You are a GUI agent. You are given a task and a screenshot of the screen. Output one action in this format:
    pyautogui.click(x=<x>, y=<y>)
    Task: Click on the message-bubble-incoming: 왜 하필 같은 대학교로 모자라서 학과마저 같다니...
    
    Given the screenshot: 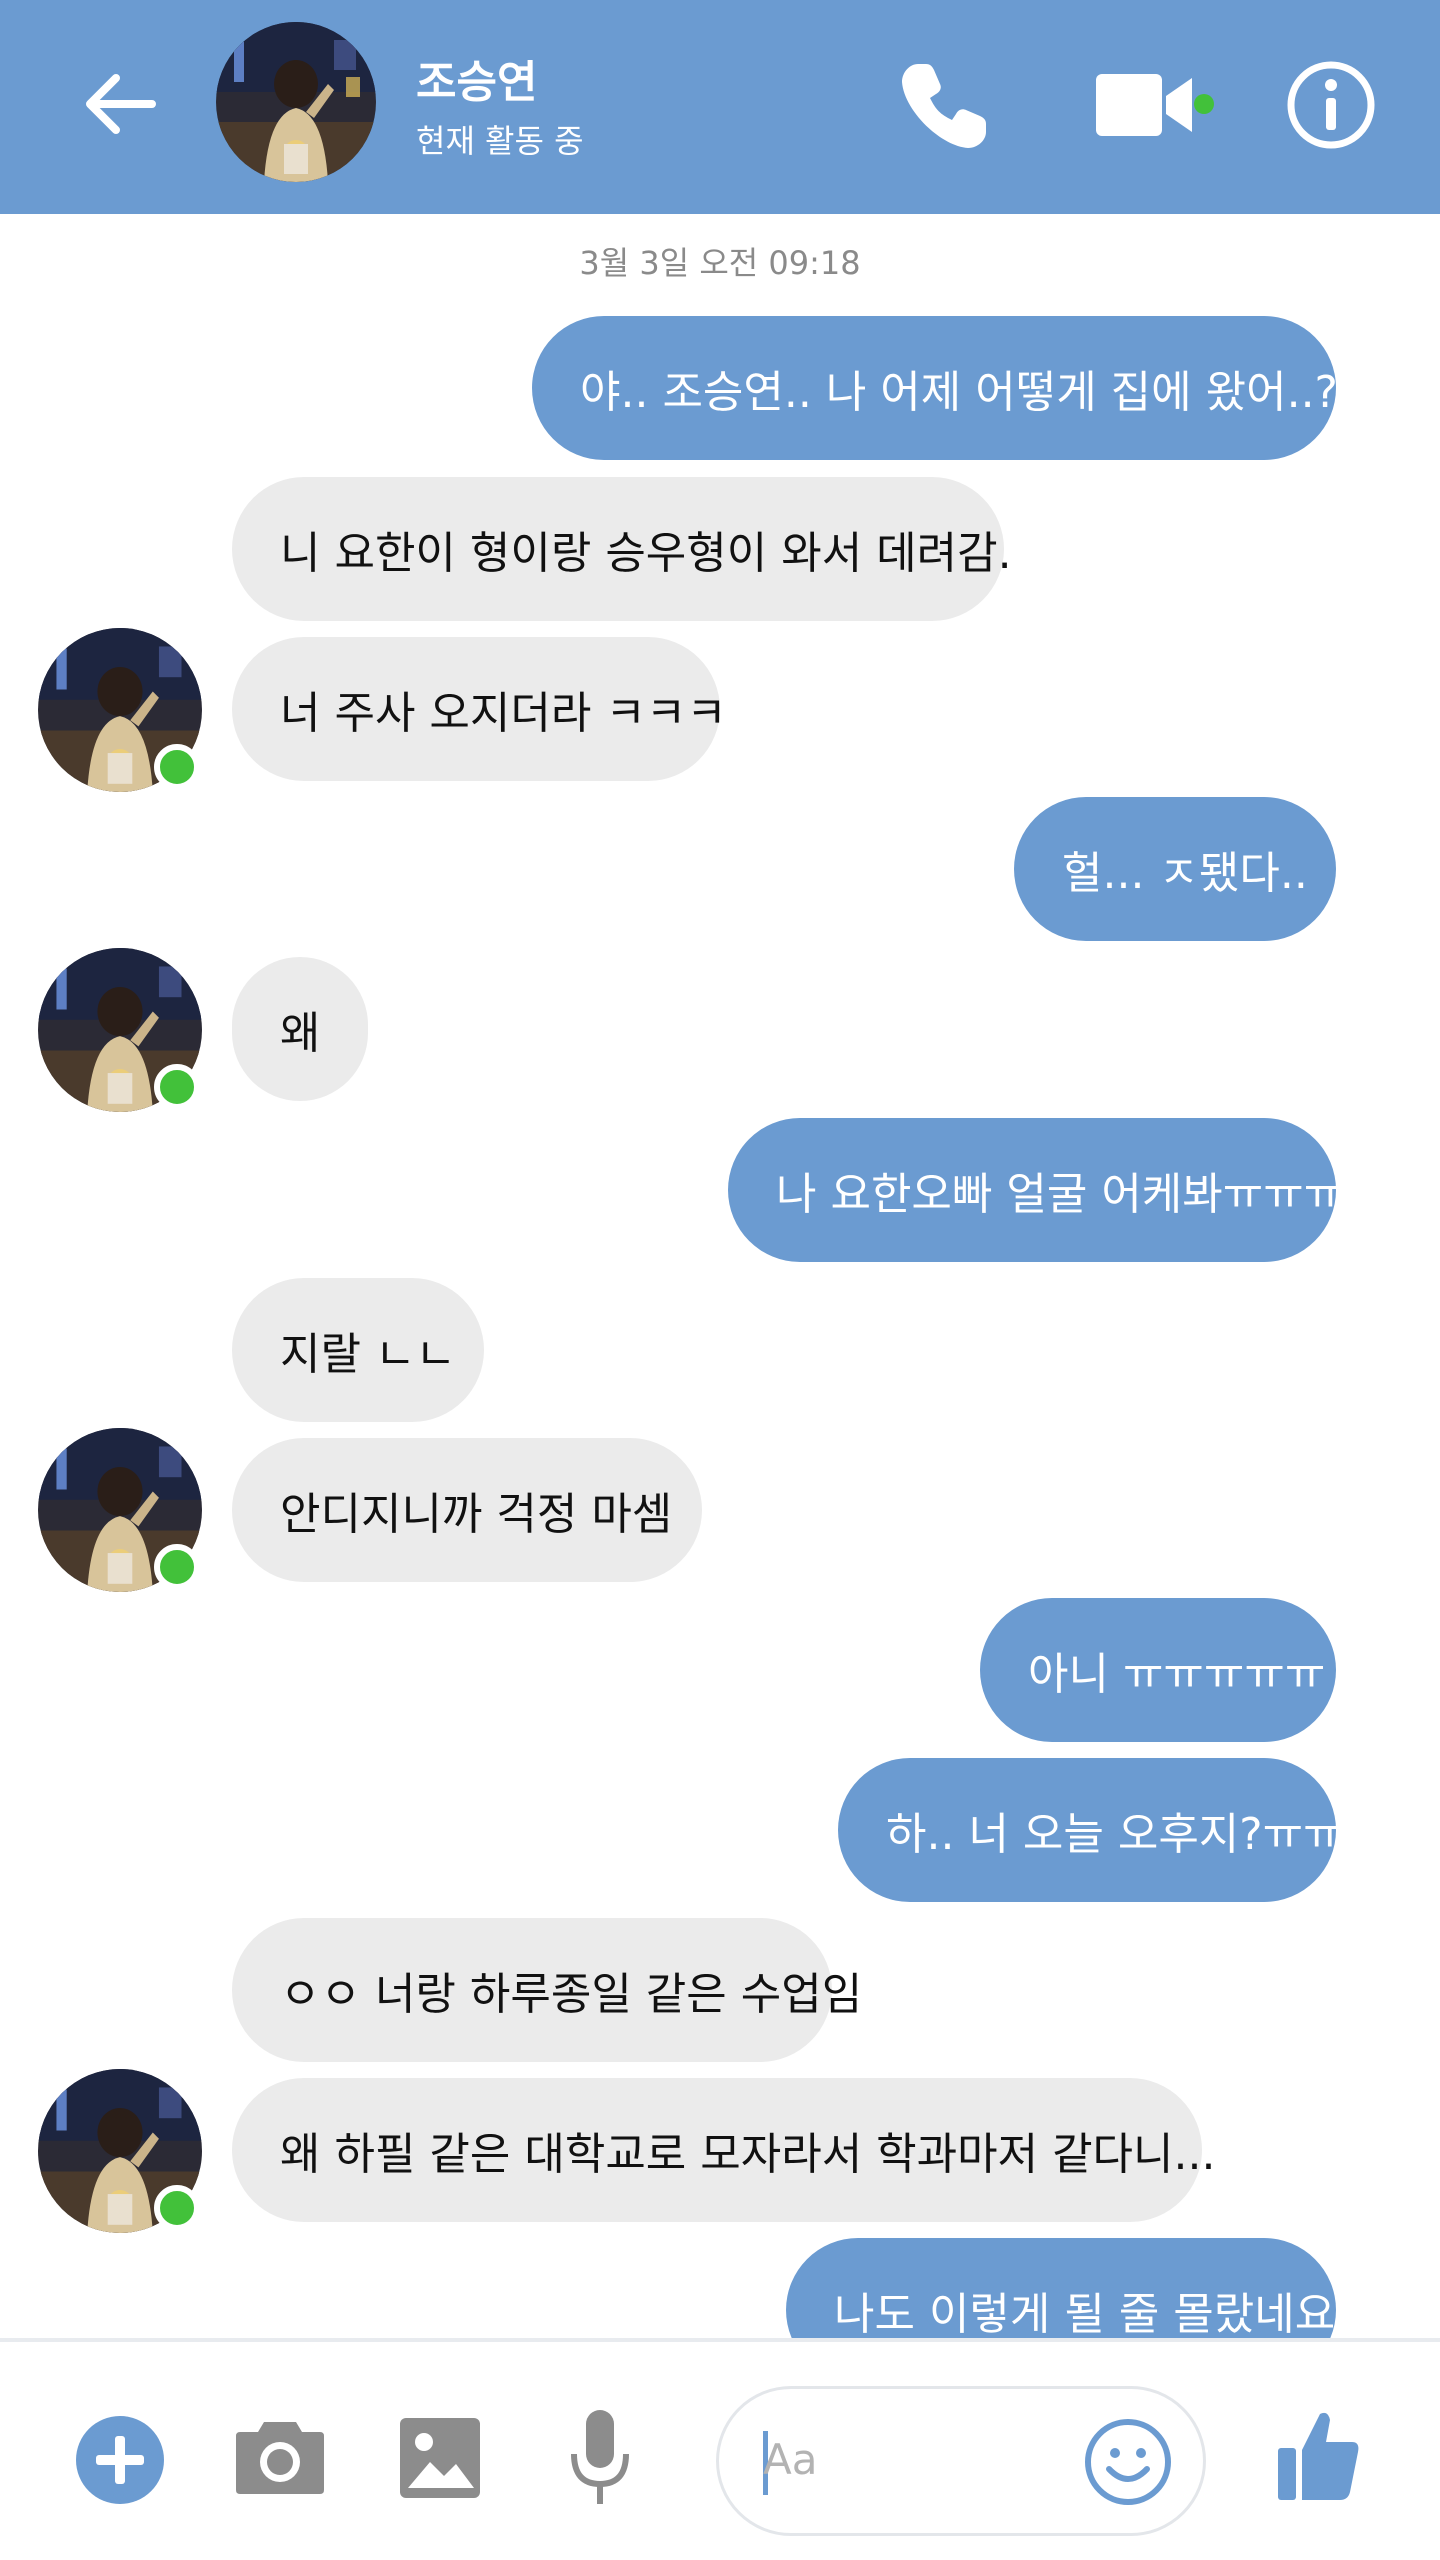 What is the action you would take?
    pyautogui.click(x=723, y=2150)
    